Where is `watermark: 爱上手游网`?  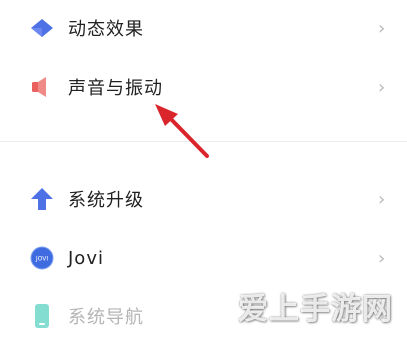
watermark: 爱上手游网 is located at coordinates (315, 309).